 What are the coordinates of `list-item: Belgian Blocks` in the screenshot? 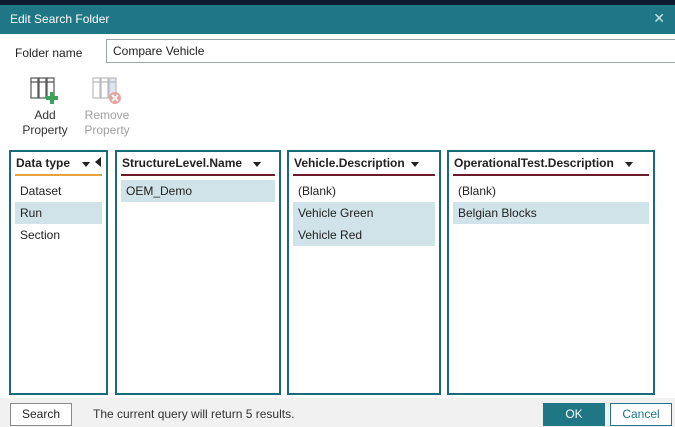 It's located at (551, 213).